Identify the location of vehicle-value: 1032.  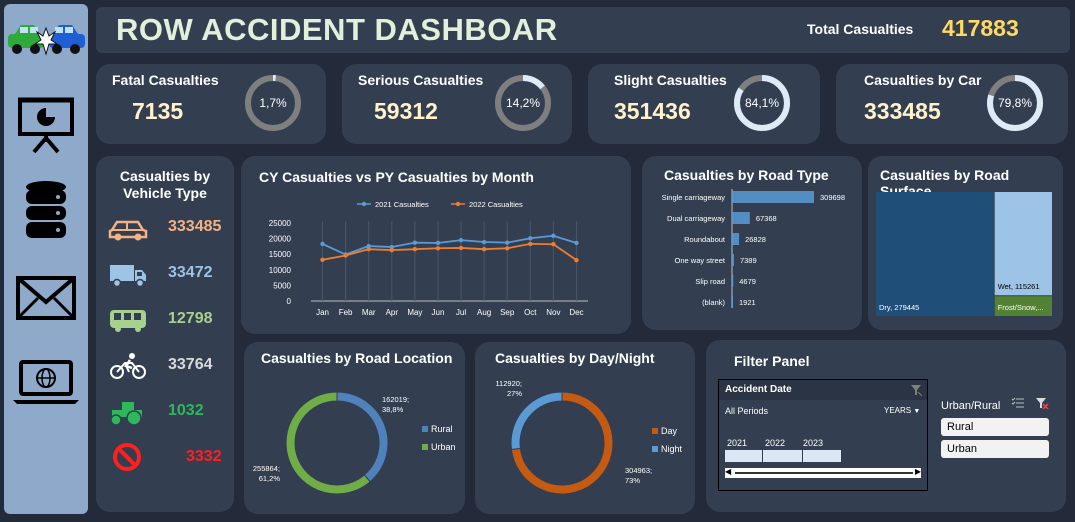
(186, 410).